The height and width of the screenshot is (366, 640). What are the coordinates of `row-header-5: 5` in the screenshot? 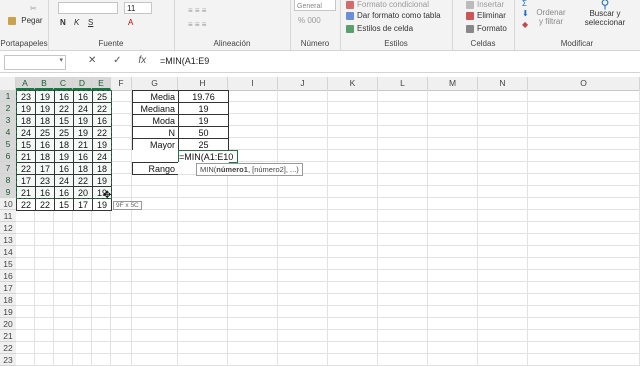 It's located at (8, 144).